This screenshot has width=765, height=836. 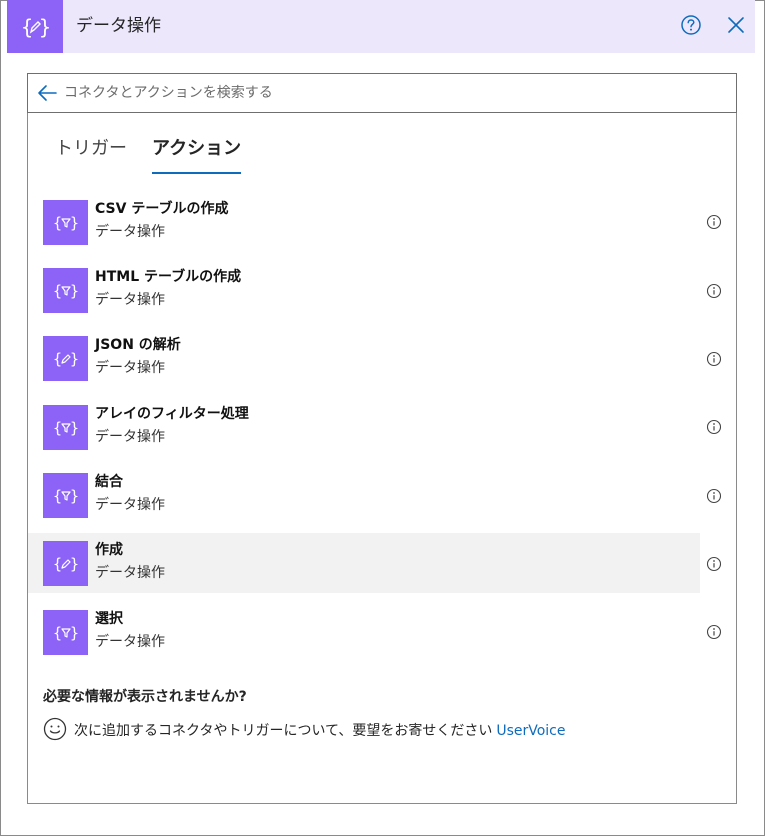 I want to click on search-box, so click(x=382, y=93).